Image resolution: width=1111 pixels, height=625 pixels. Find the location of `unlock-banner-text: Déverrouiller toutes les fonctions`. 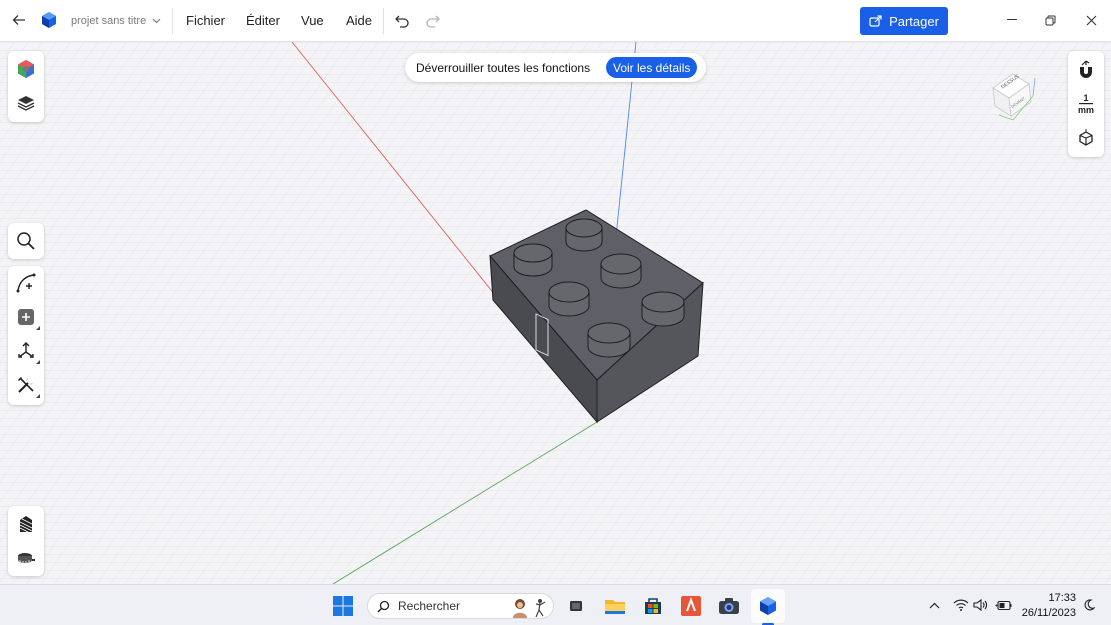

unlock-banner-text: Déverrouiller toutes les fonctions is located at coordinates (503, 67).